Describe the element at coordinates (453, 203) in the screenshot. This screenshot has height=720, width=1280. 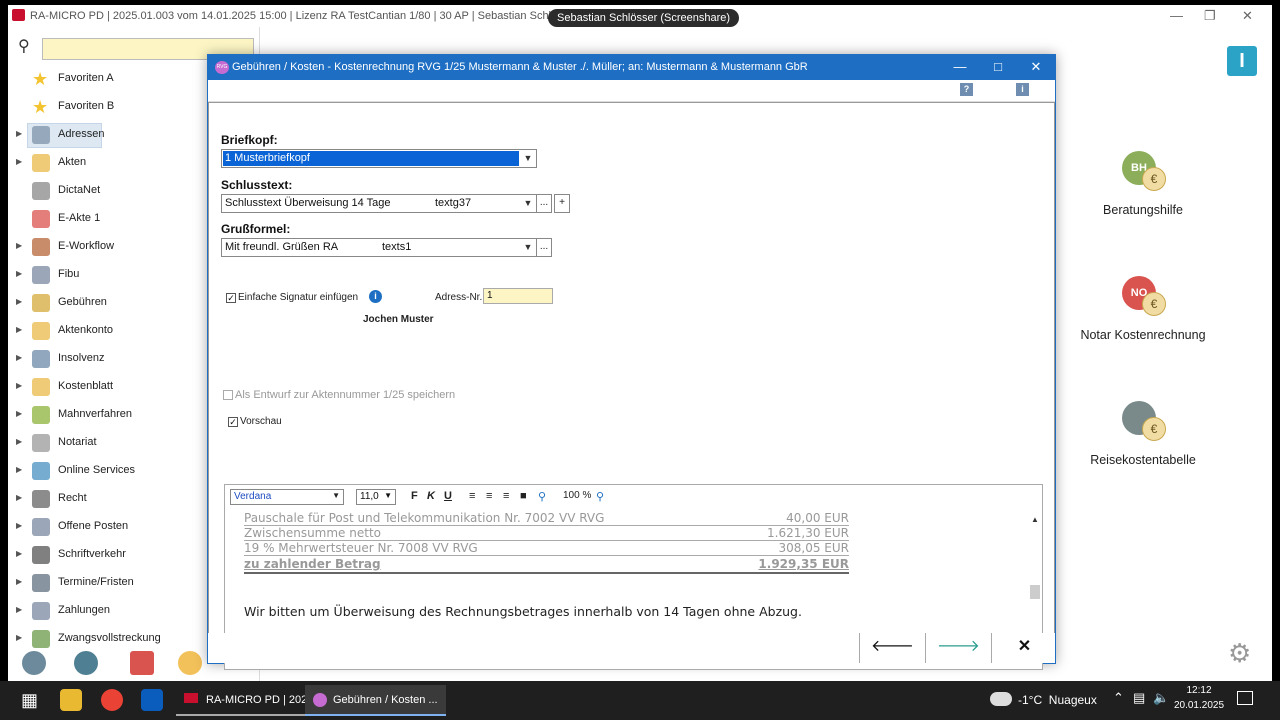
I see `schlusstext-code: textg37` at that location.